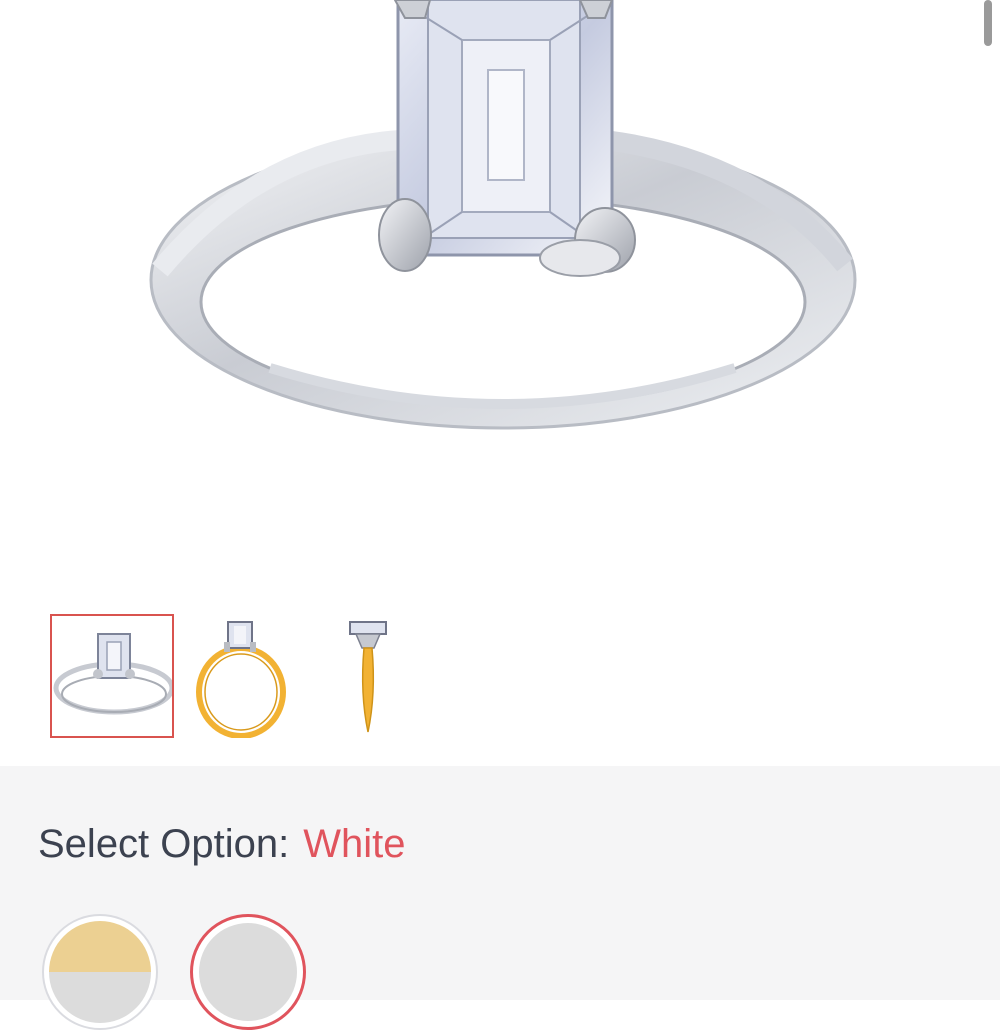 The width and height of the screenshot is (1000, 1030). What do you see at coordinates (354, 844) in the screenshot?
I see `option-selected-value: White` at bounding box center [354, 844].